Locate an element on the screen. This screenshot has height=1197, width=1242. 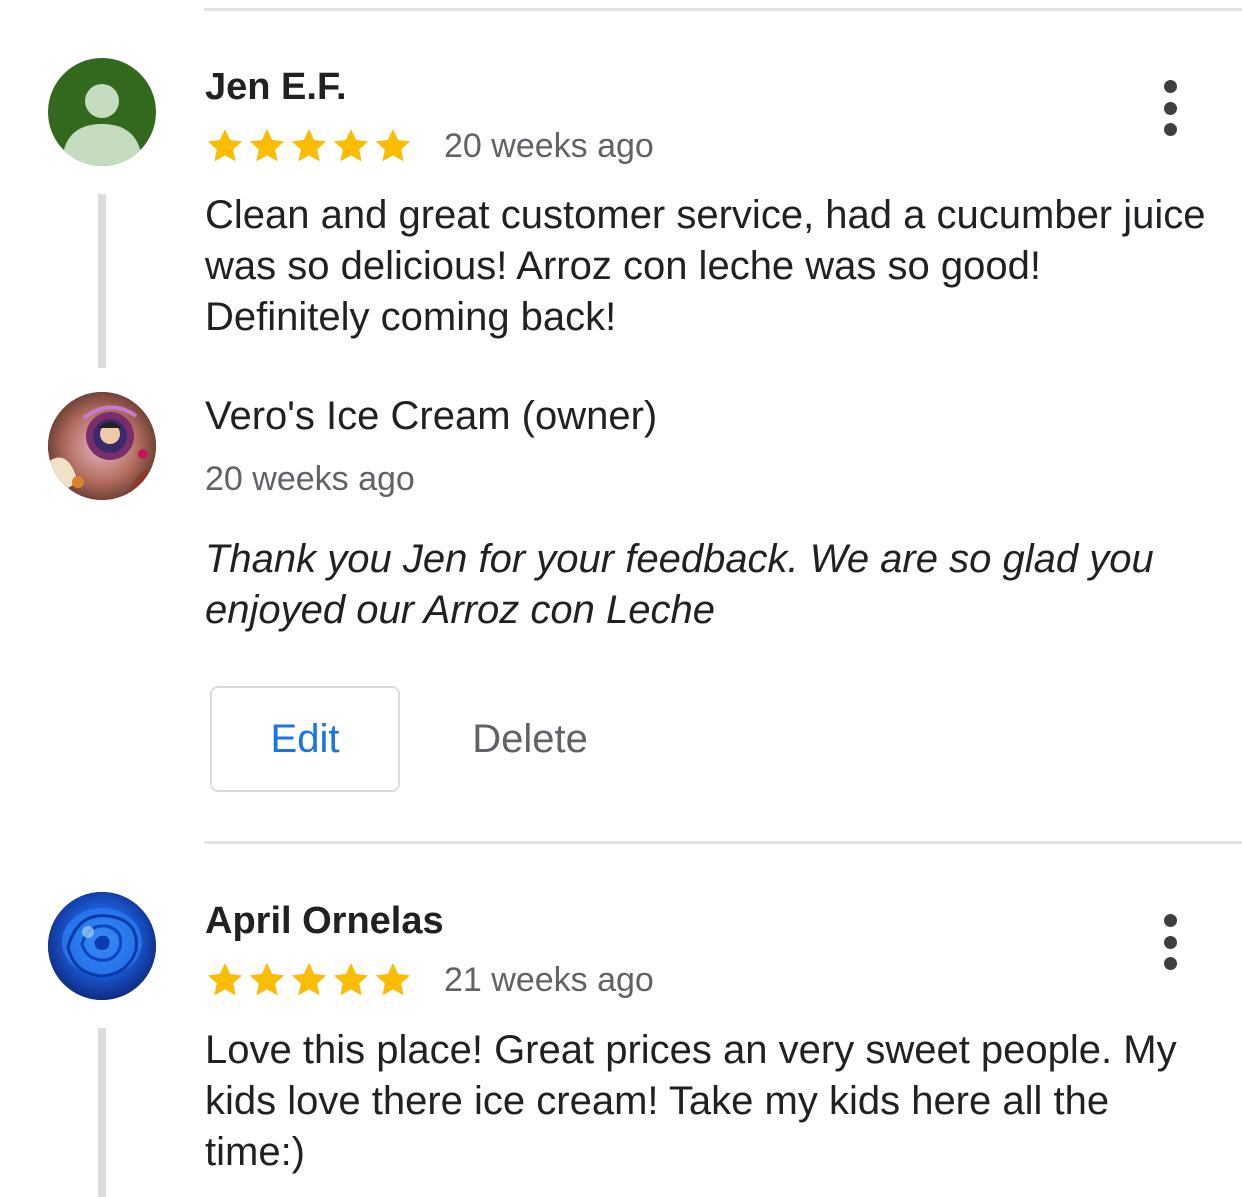
review-time: 21 weeks ago is located at coordinates (549, 979).